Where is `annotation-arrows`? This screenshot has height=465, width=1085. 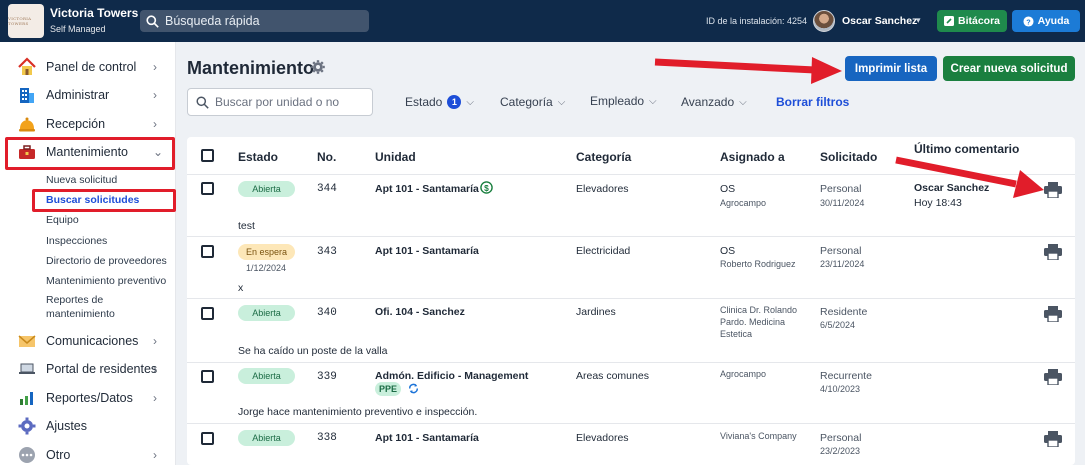
annotation-arrows is located at coordinates (849, 127).